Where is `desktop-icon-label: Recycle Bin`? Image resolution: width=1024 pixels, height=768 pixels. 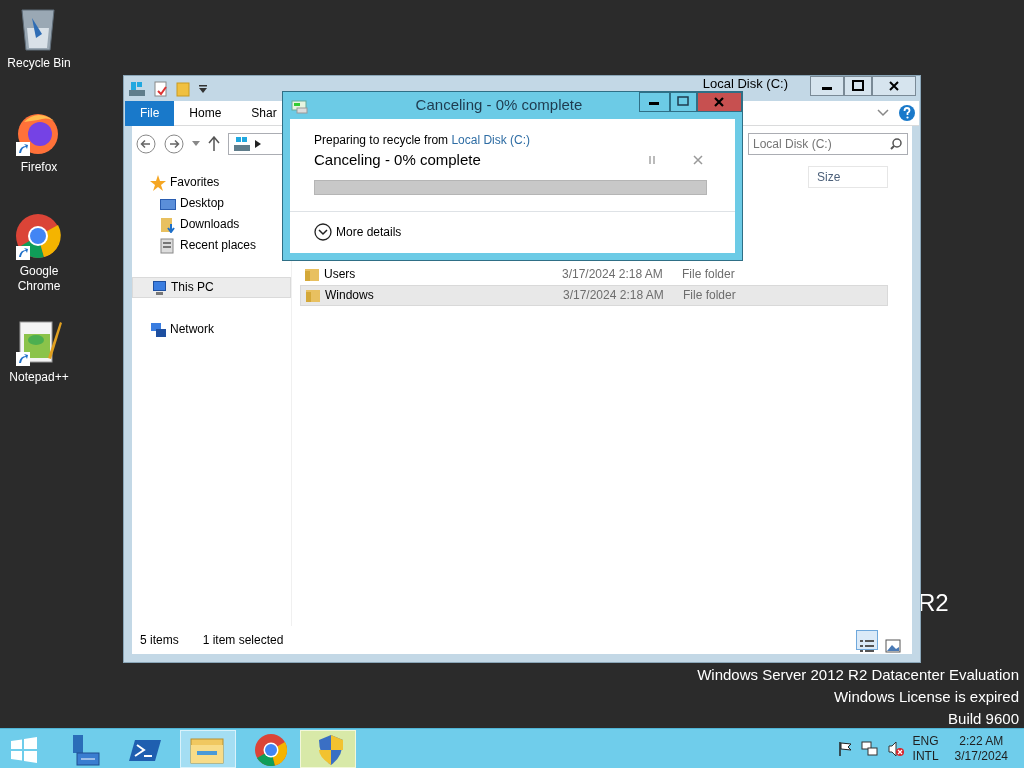 desktop-icon-label: Recycle Bin is located at coordinates (39, 63).